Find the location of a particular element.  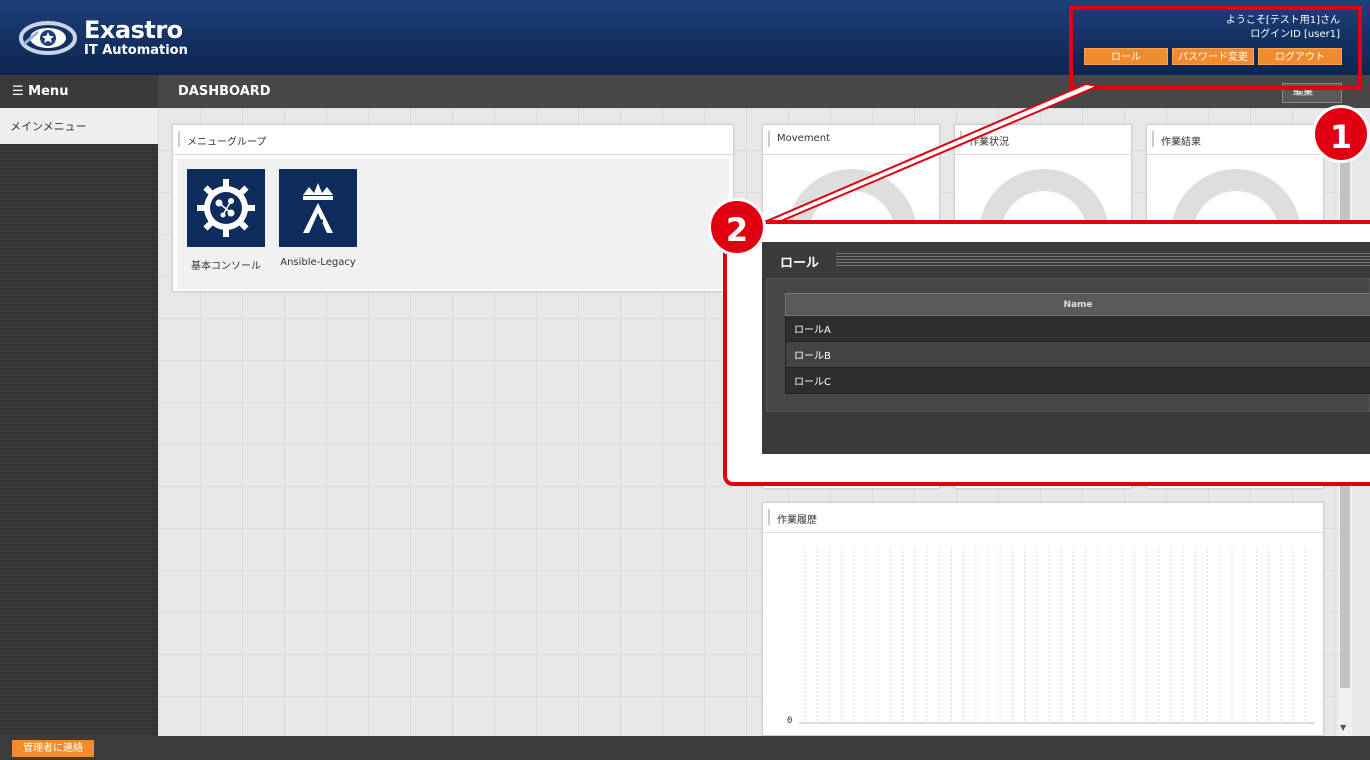

role-name-cell: ロールC is located at coordinates (1077, 380).